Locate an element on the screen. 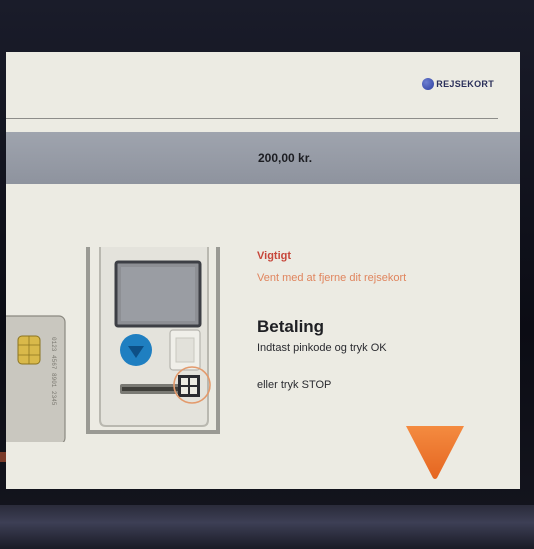  card-terminal-icon is located at coordinates (153, 340).